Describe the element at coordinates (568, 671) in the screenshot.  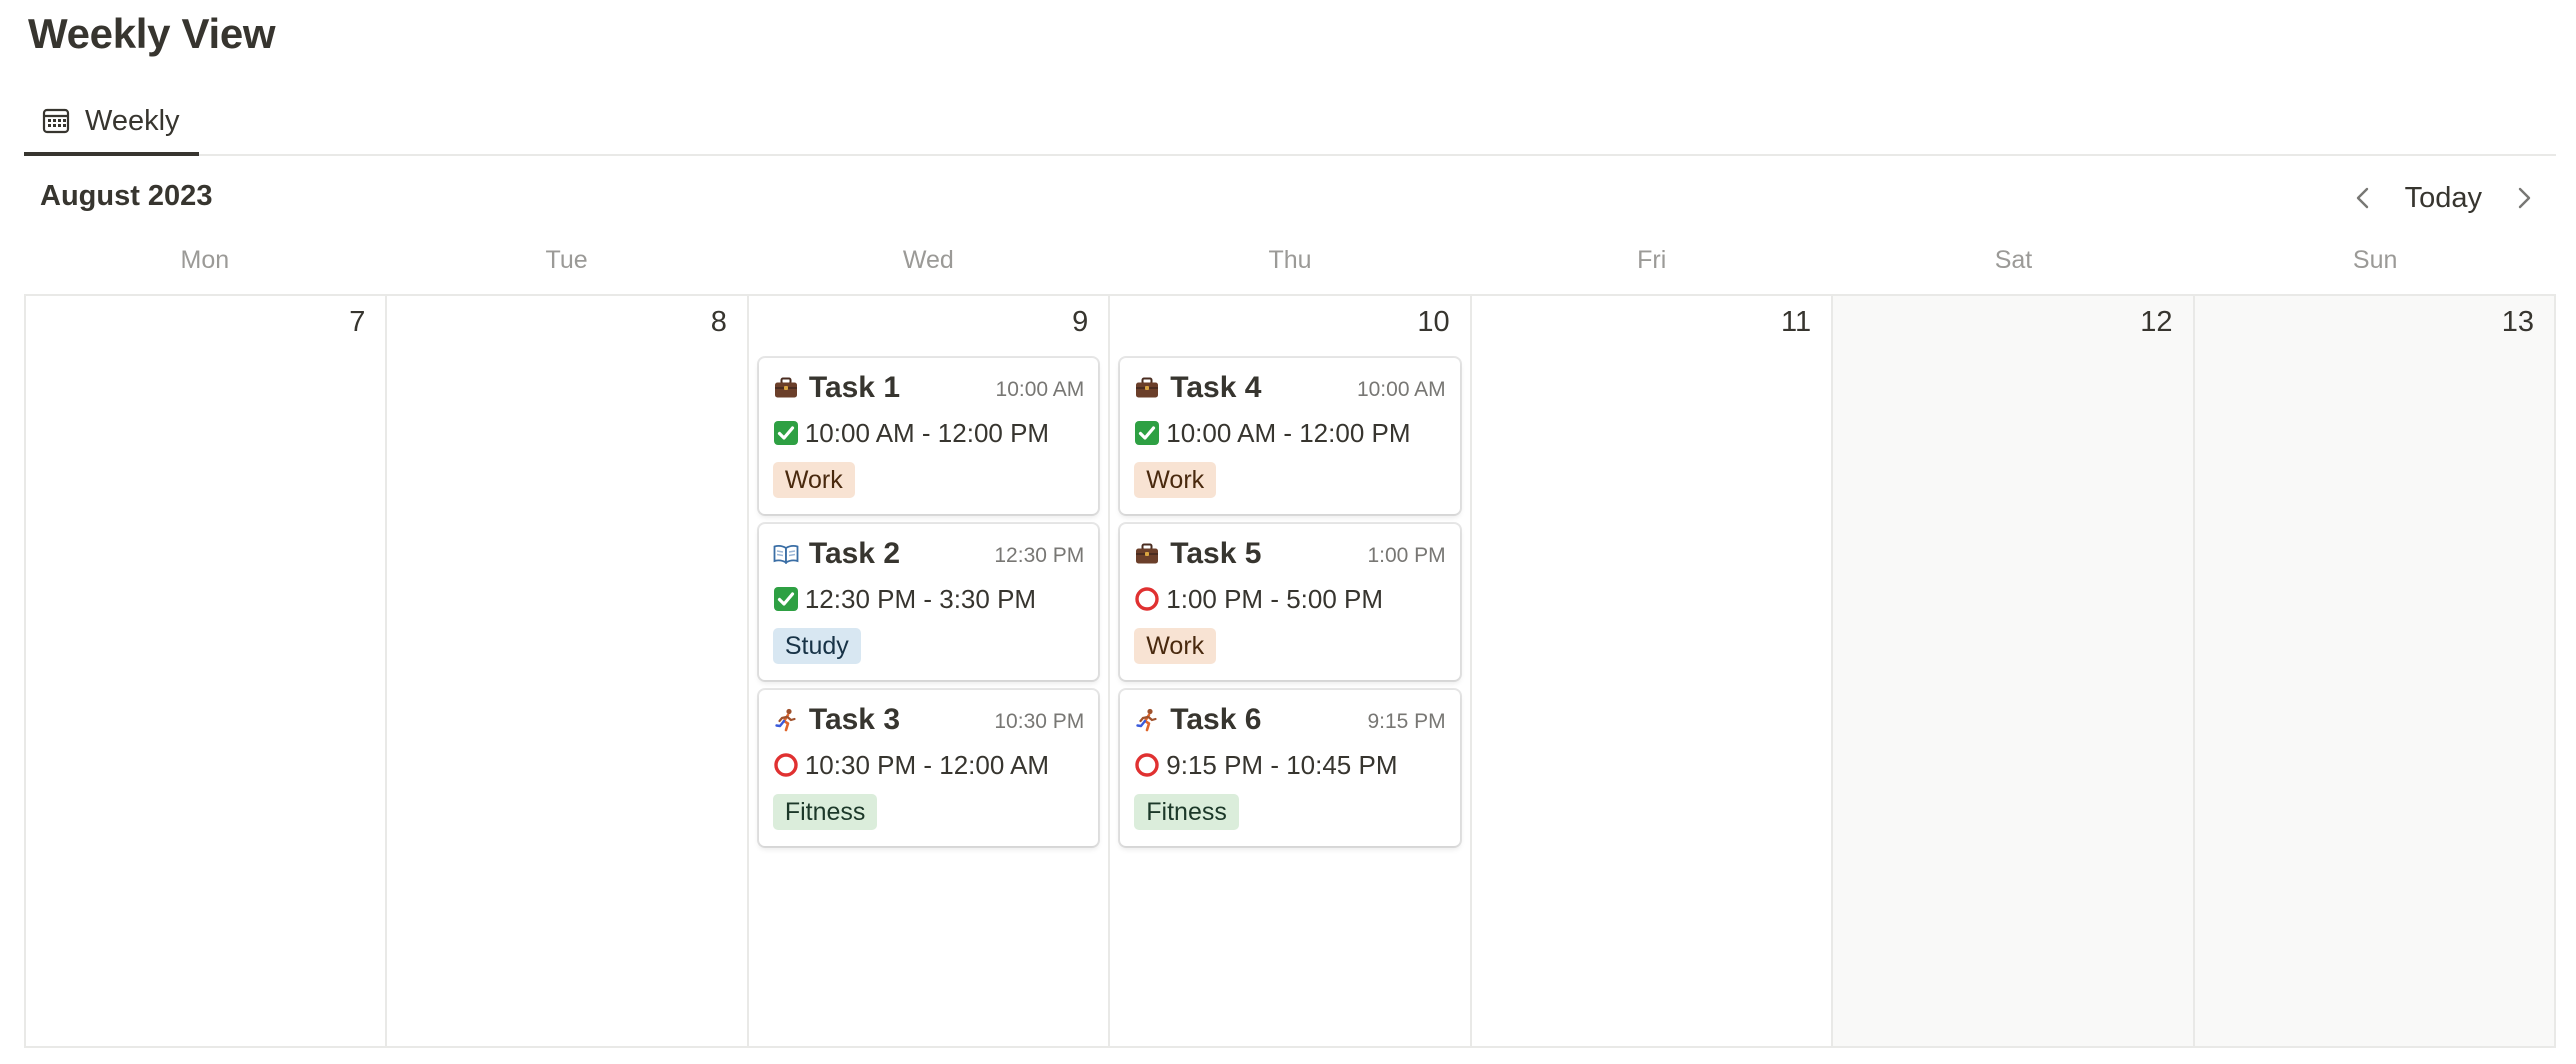
I see `day-cell-tue: 8` at that location.